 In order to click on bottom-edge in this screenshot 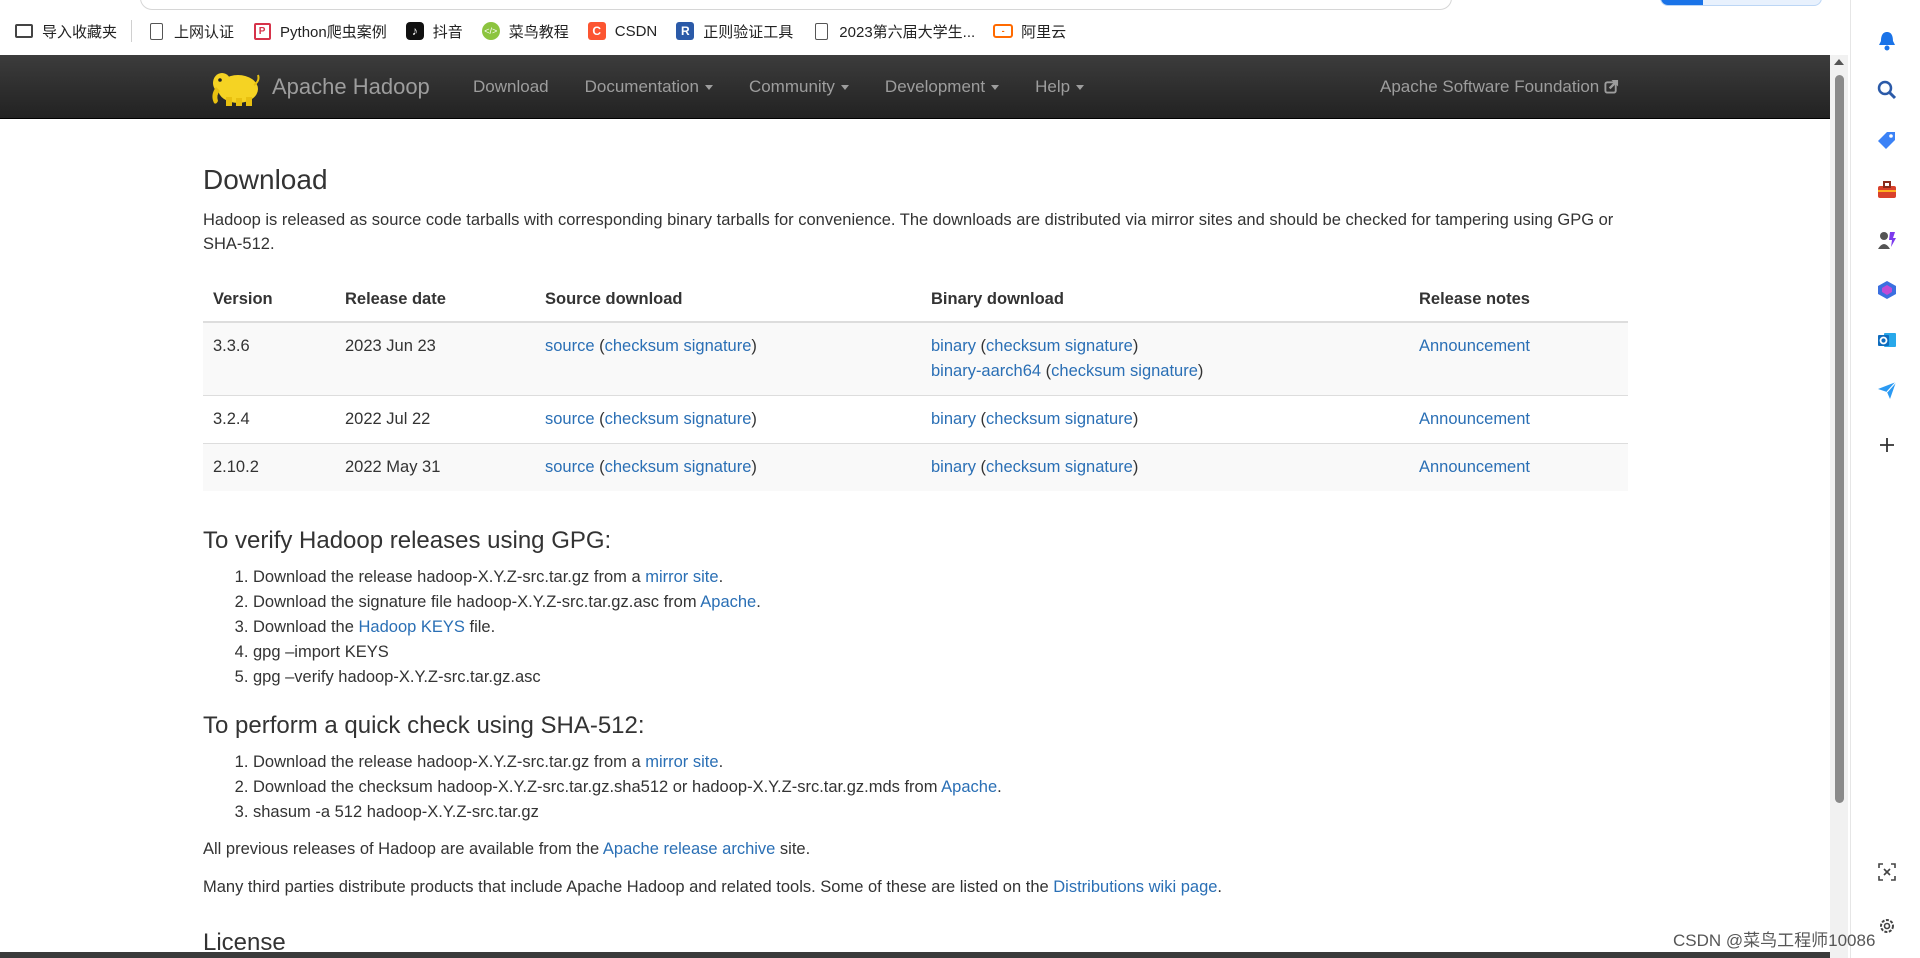, I will do `click(915, 955)`.